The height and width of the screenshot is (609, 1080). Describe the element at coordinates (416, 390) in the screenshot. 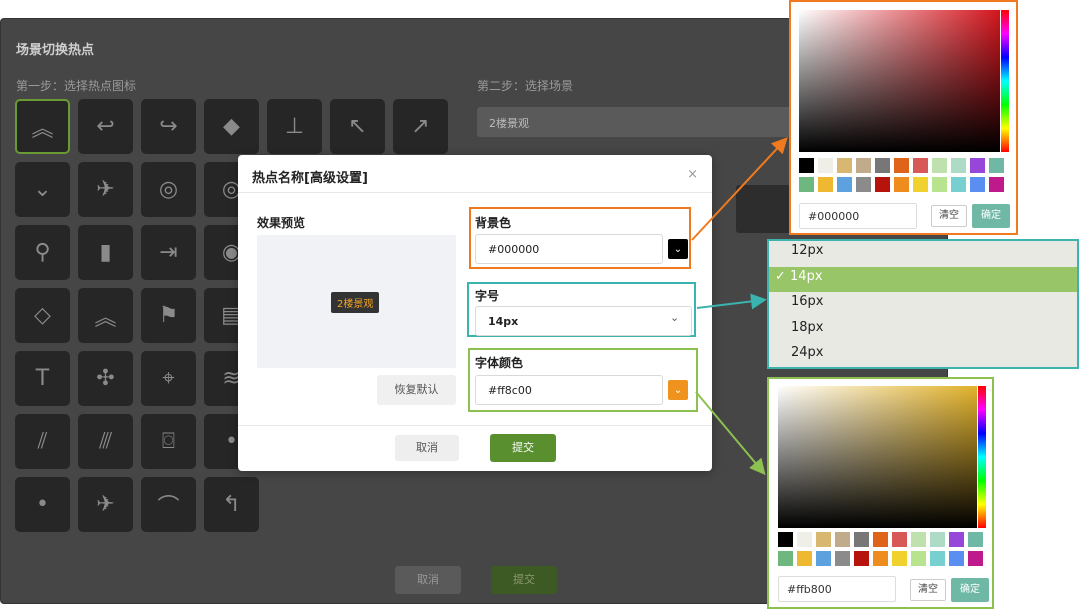

I see `restore-default-button: 恢复默认` at that location.